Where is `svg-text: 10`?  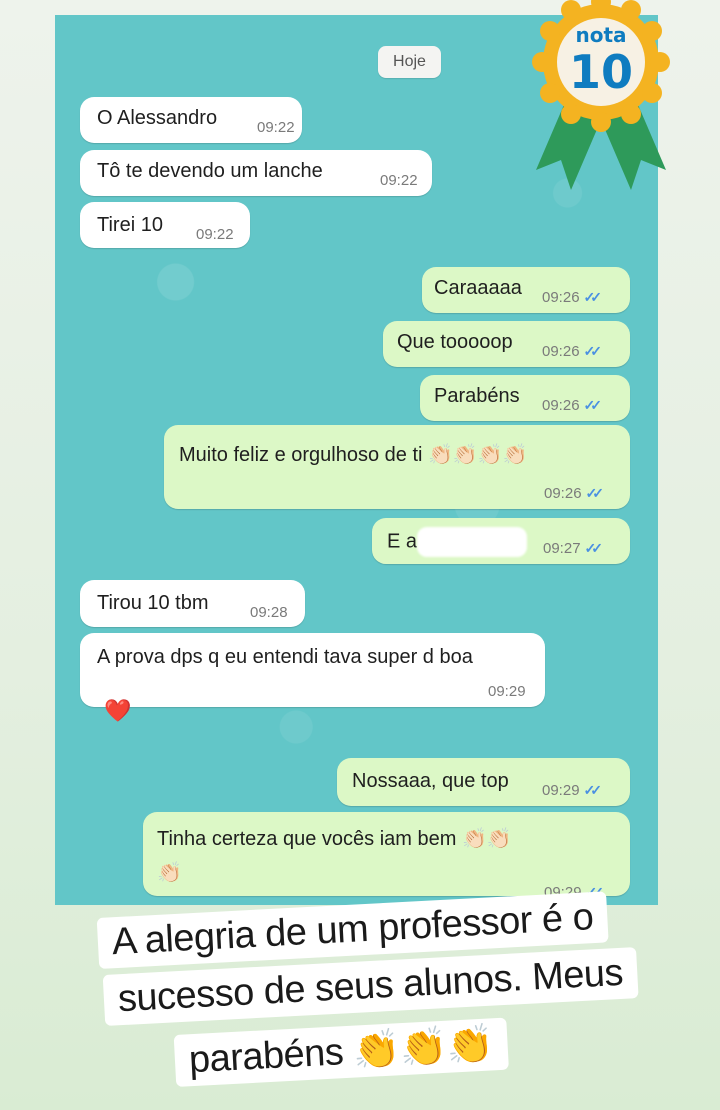 svg-text: 10 is located at coordinates (601, 72).